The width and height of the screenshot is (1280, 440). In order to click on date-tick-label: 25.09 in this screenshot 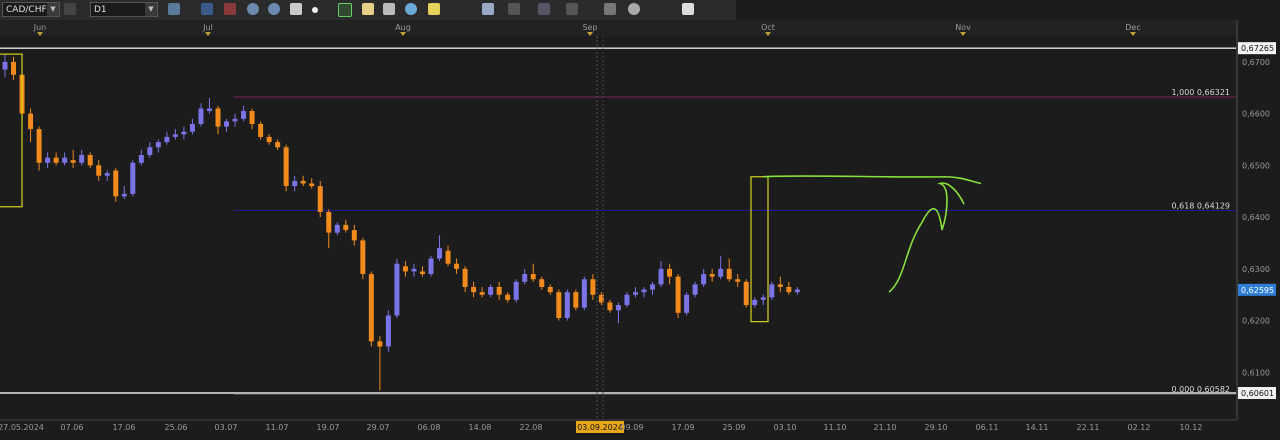, I will do `click(734, 427)`.